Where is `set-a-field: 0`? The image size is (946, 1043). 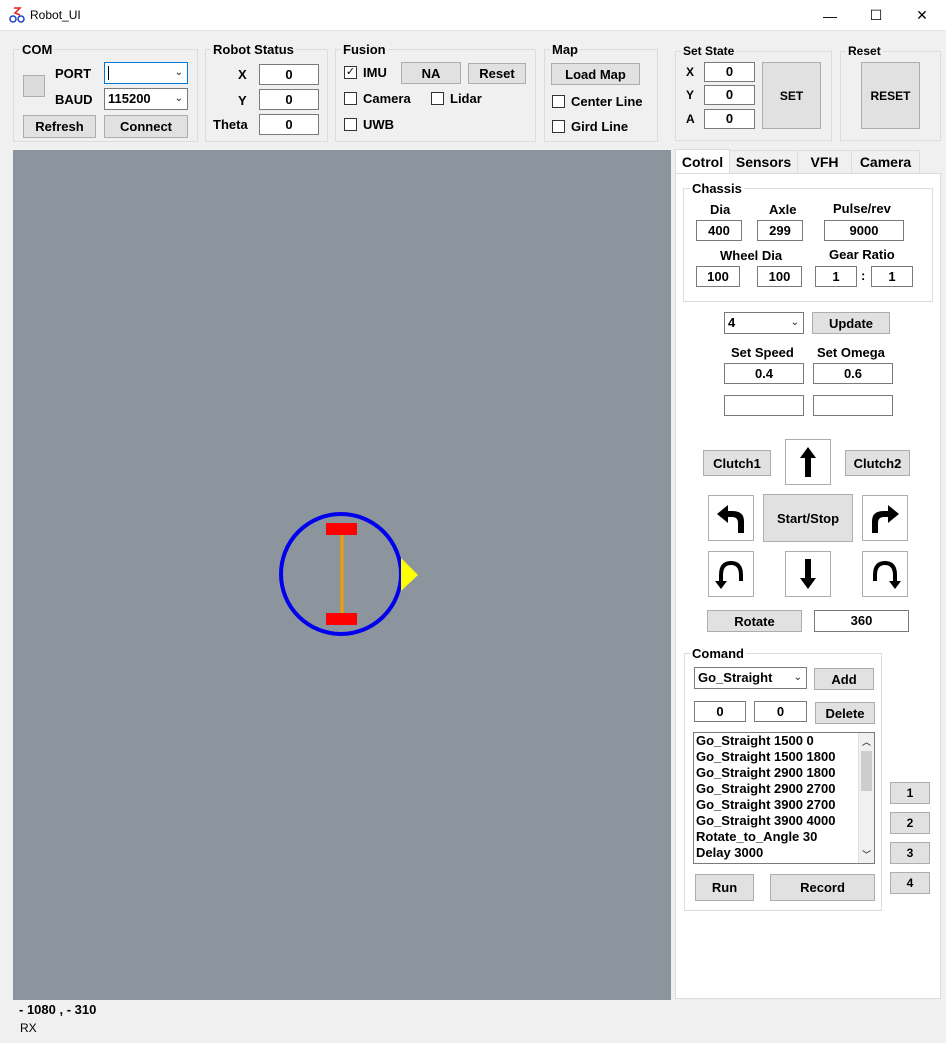
set-a-field: 0 is located at coordinates (729, 119).